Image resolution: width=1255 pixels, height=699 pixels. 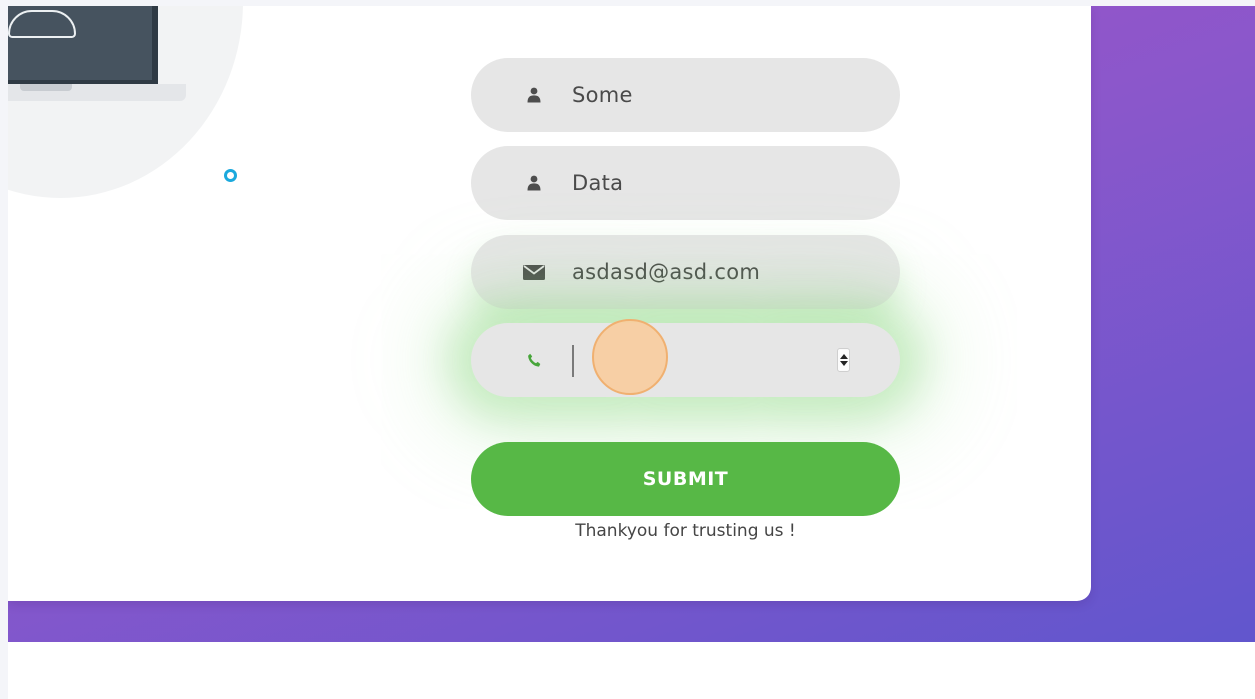 What do you see at coordinates (666, 272) in the screenshot?
I see `email-value: asdasd@asd.com` at bounding box center [666, 272].